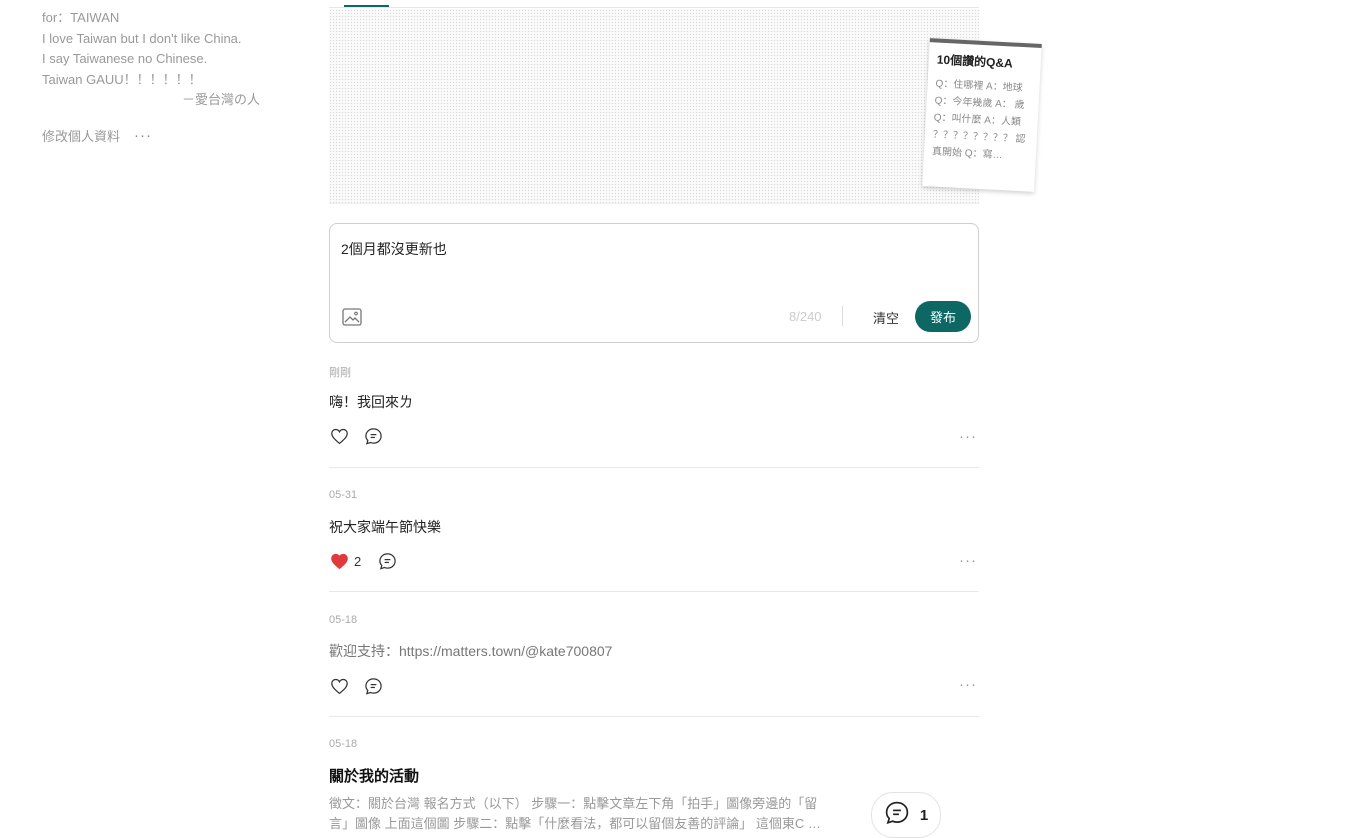 The width and height of the screenshot is (1366, 838). Describe the element at coordinates (842, 316) in the screenshot. I see `composer-divider` at that location.